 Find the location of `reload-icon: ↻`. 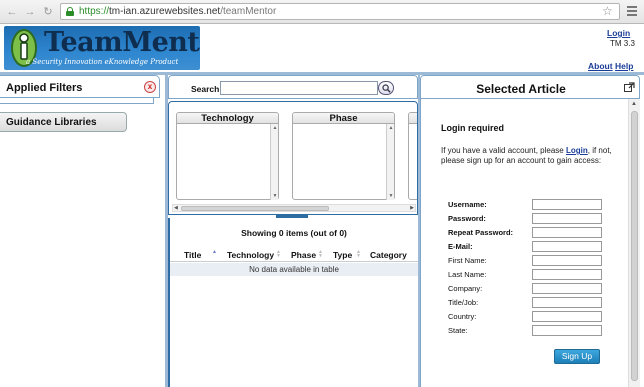

reload-icon: ↻ is located at coordinates (48, 12).